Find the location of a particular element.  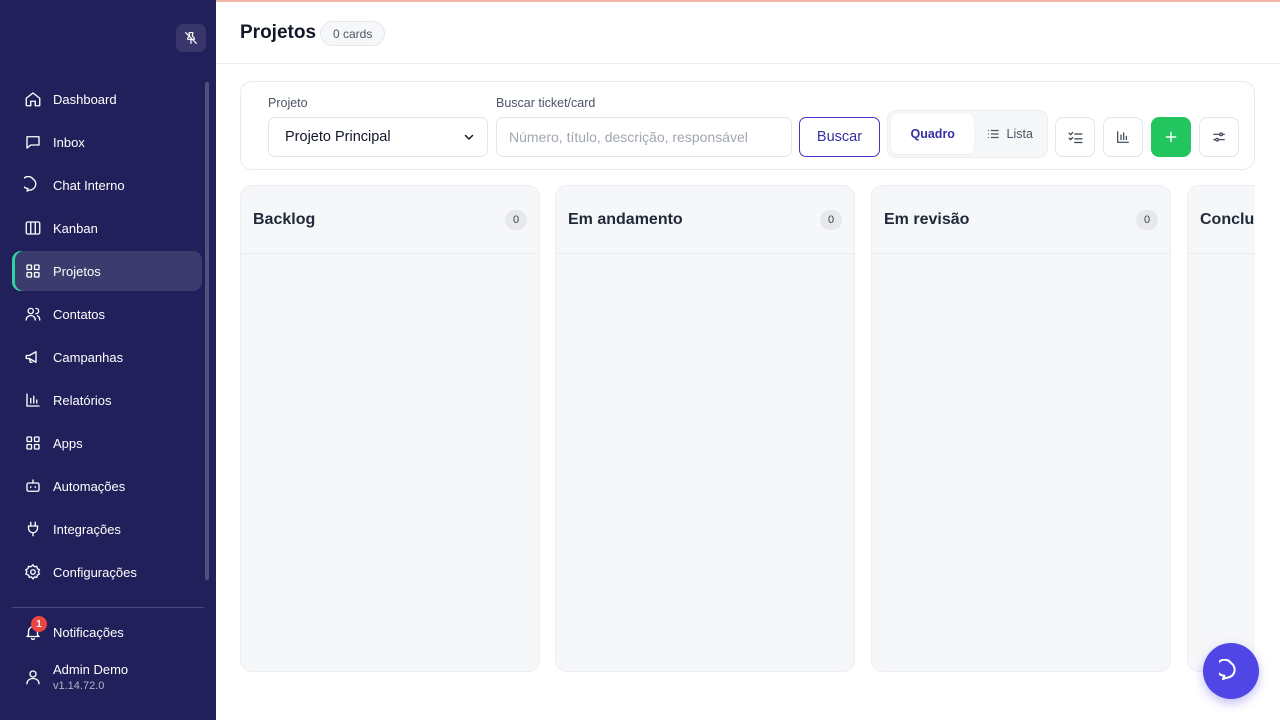

project-select: Projeto Principal is located at coordinates (378, 137).